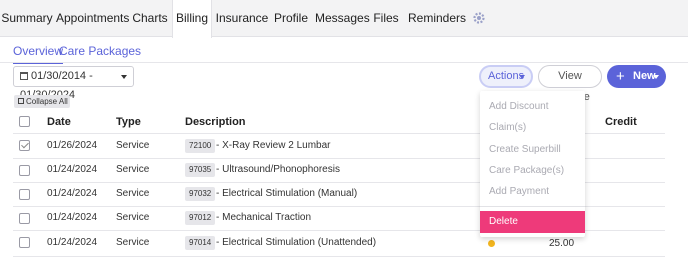 The image size is (688, 263). Describe the element at coordinates (296, 242) in the screenshot. I see `row-description: - Electrical Stimulation (Unattended)` at that location.